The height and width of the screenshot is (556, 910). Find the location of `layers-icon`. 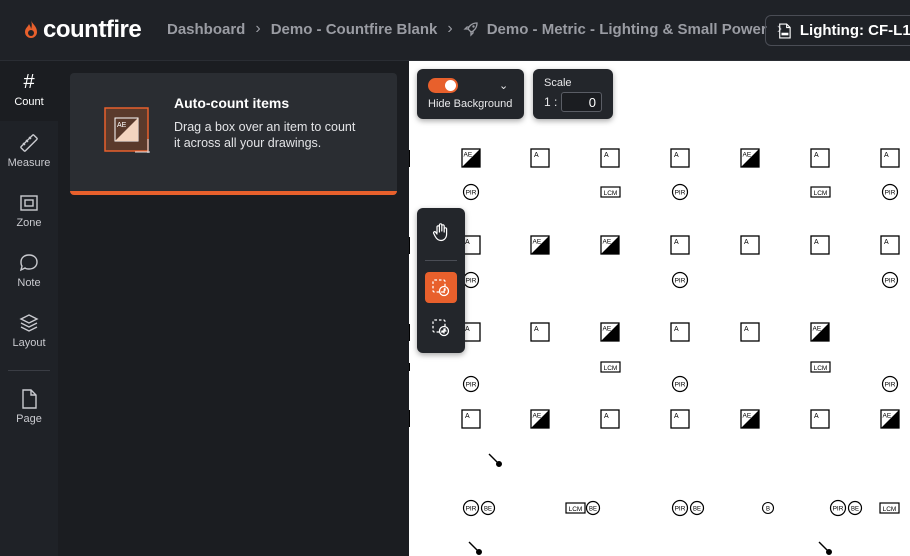

layers-icon is located at coordinates (29, 323).